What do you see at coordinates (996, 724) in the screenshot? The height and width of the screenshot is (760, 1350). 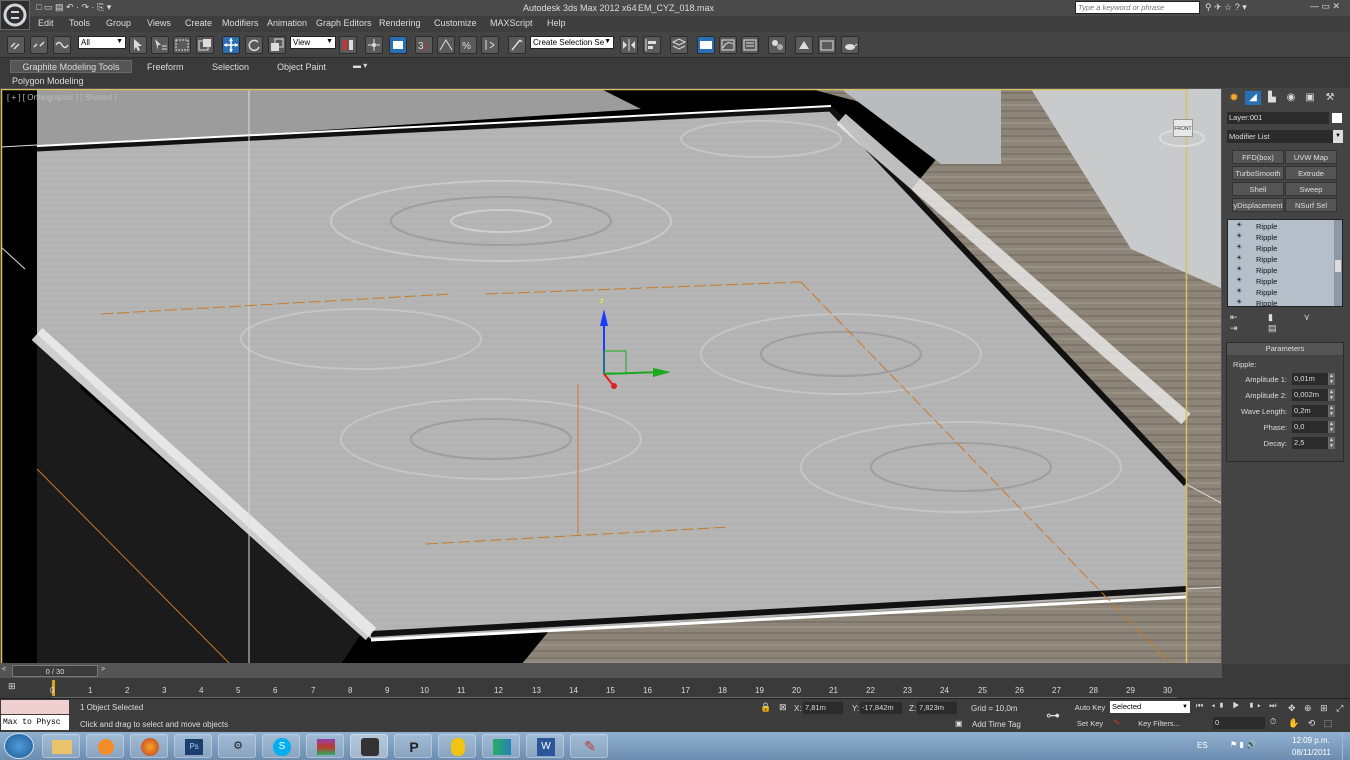 I see `add-time-tag: Add Time Tag` at bounding box center [996, 724].